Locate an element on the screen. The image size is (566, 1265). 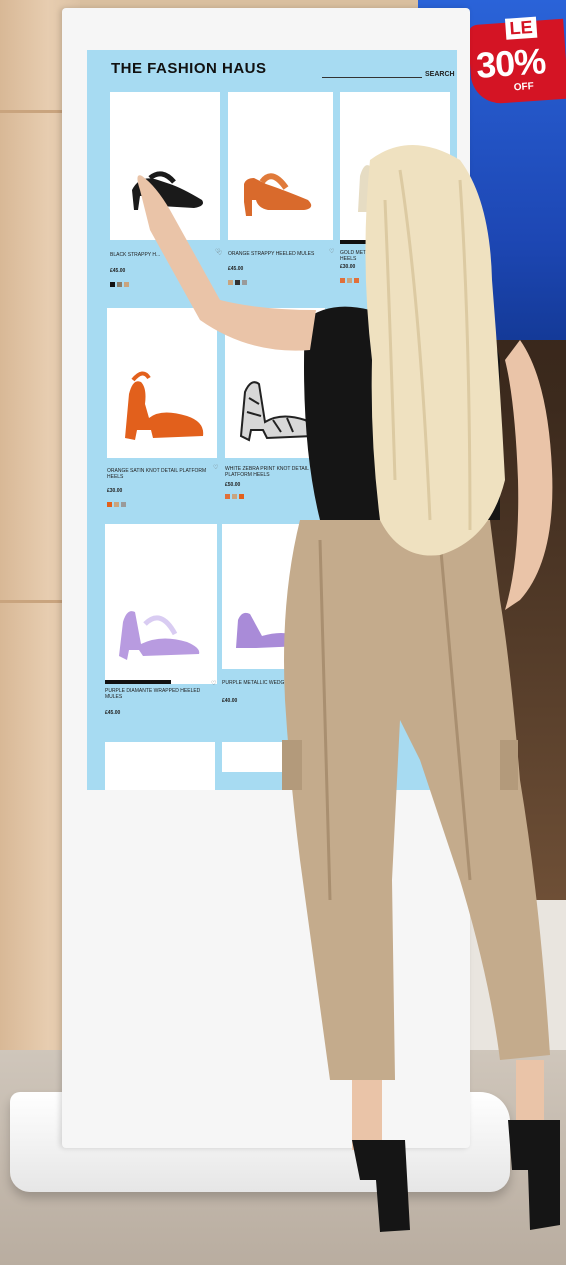
black-sandal-image is located at coordinates (167, 190).